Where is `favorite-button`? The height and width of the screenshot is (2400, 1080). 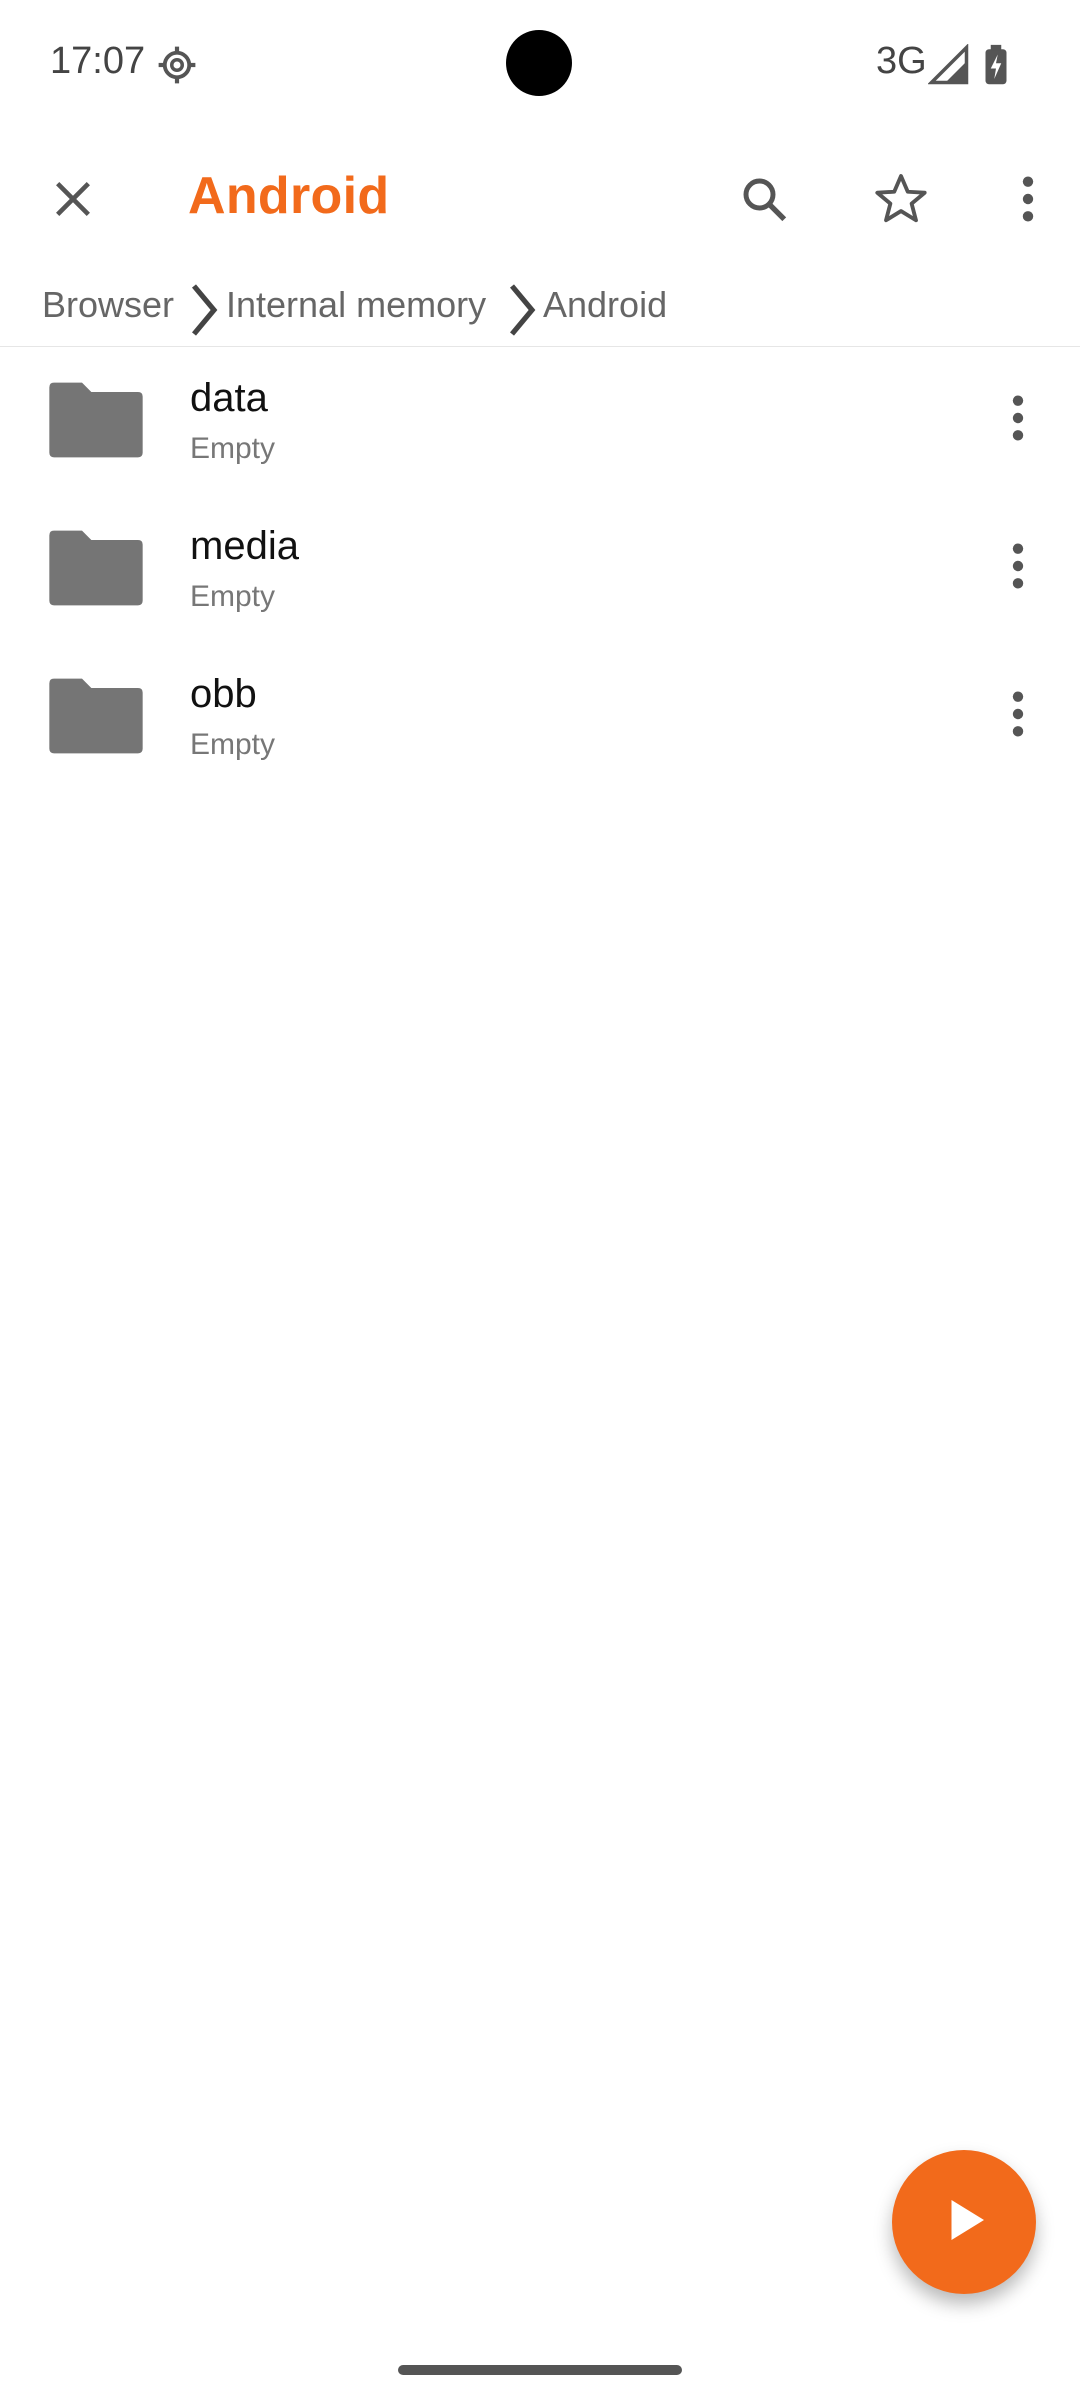
favorite-button is located at coordinates (901, 201).